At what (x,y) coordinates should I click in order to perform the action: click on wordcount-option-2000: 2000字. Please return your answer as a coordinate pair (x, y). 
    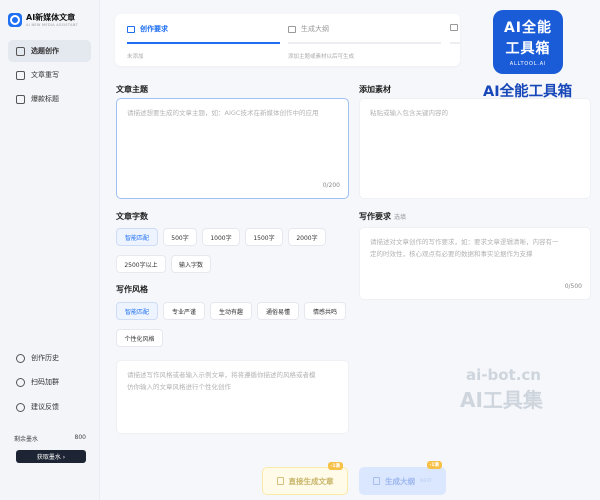
    Looking at the image, I should click on (307, 237).